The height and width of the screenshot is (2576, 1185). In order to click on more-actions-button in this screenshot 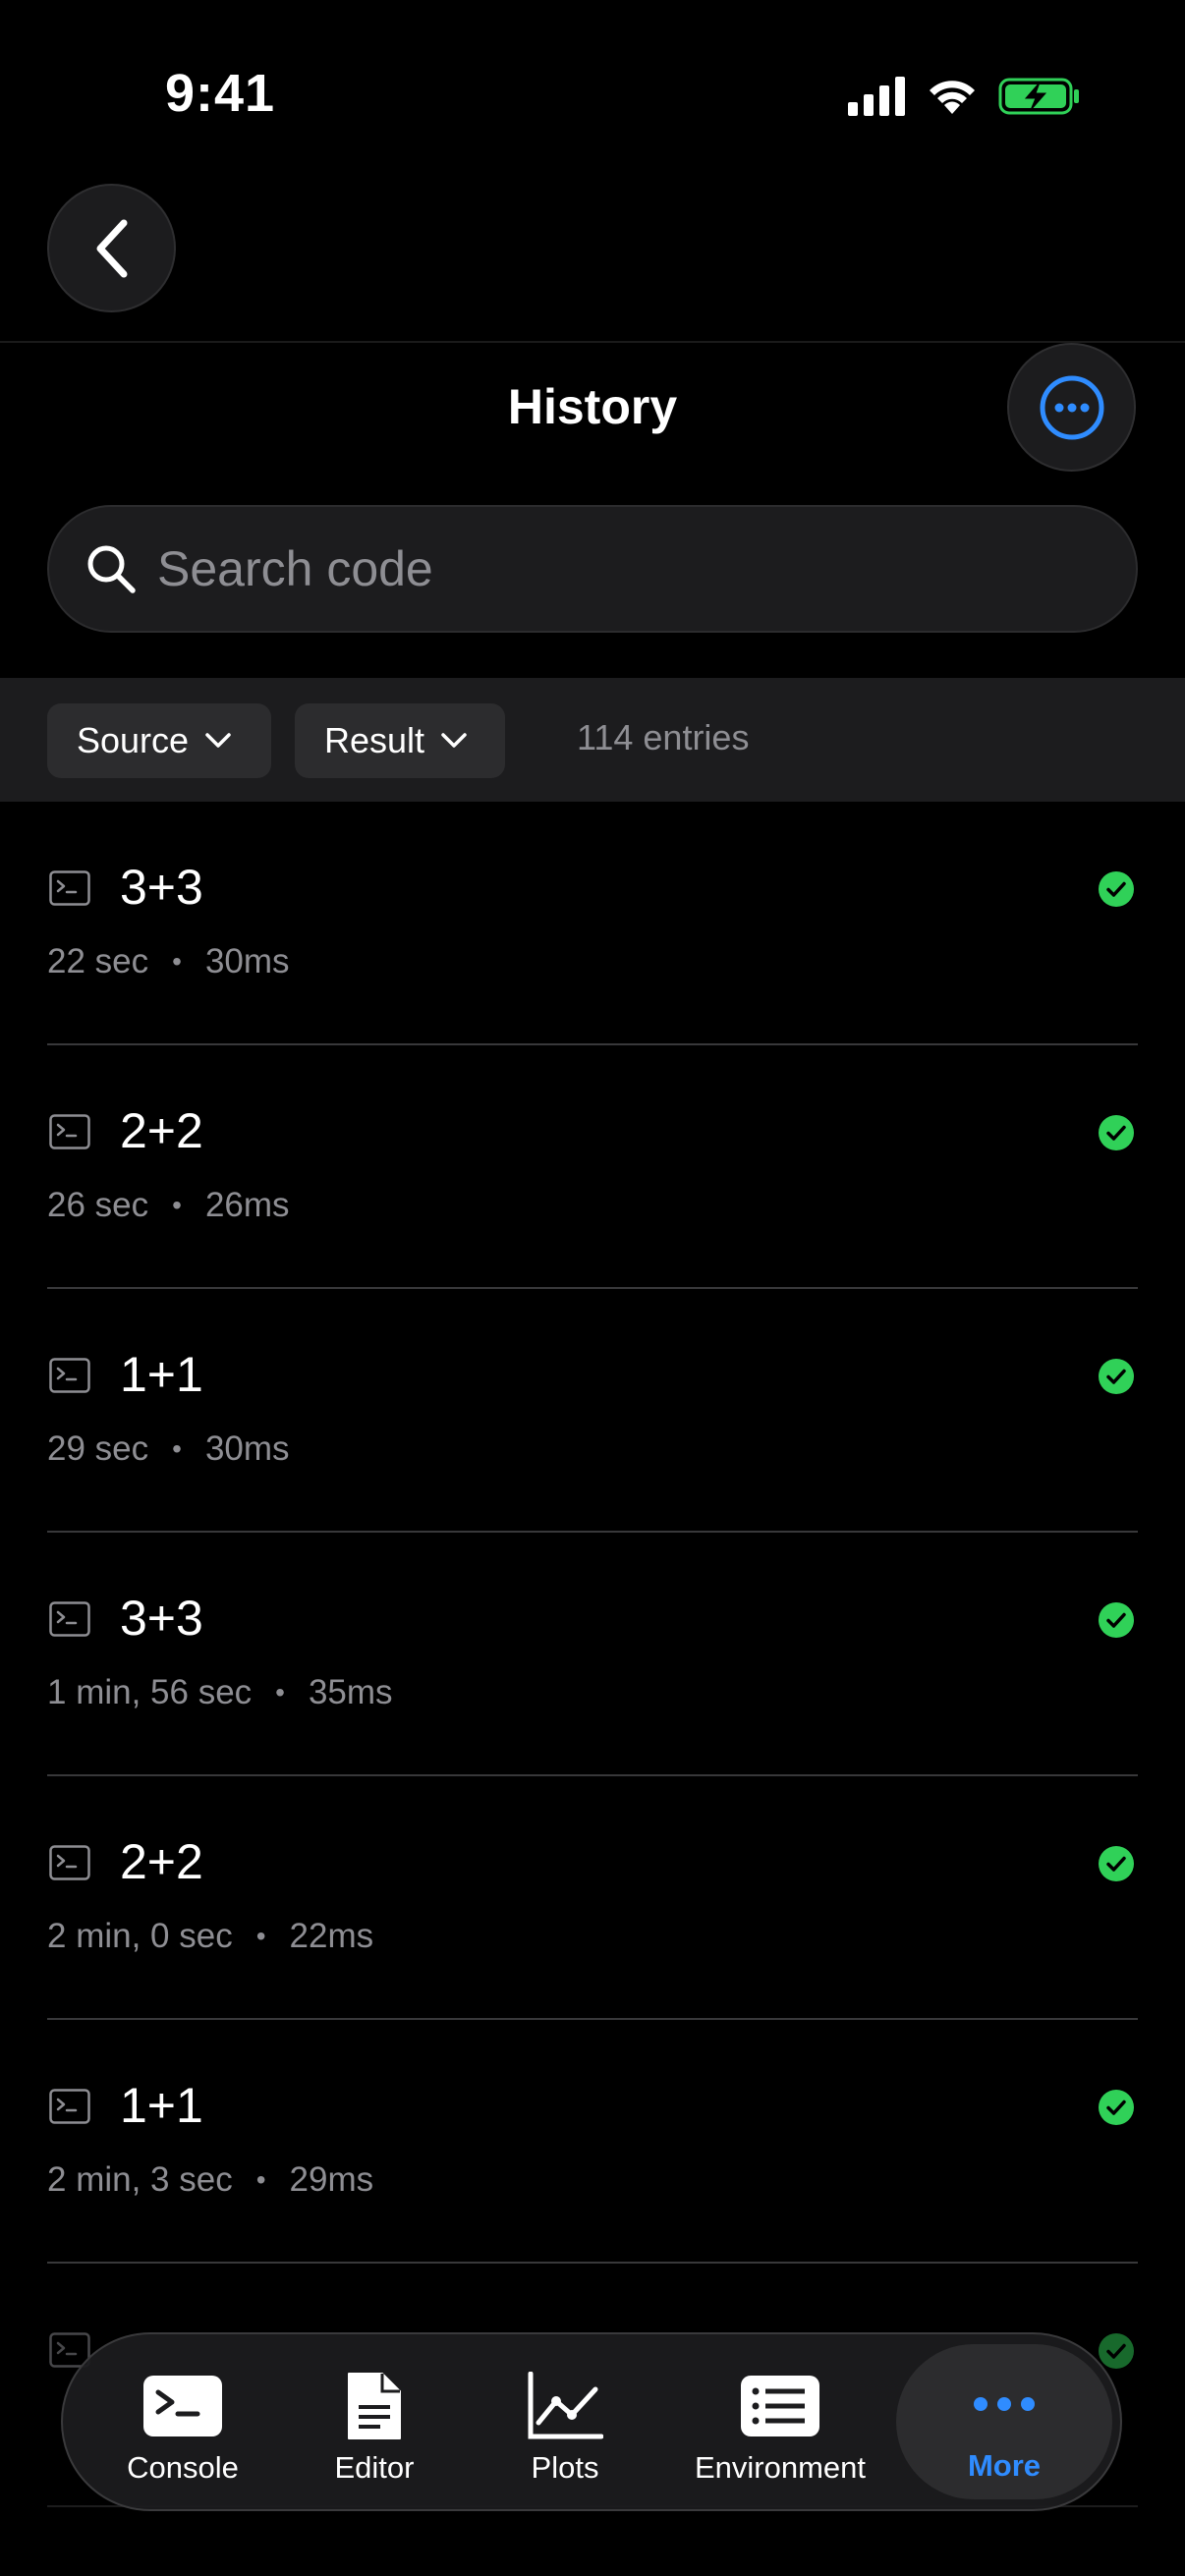, I will do `click(1072, 407)`.